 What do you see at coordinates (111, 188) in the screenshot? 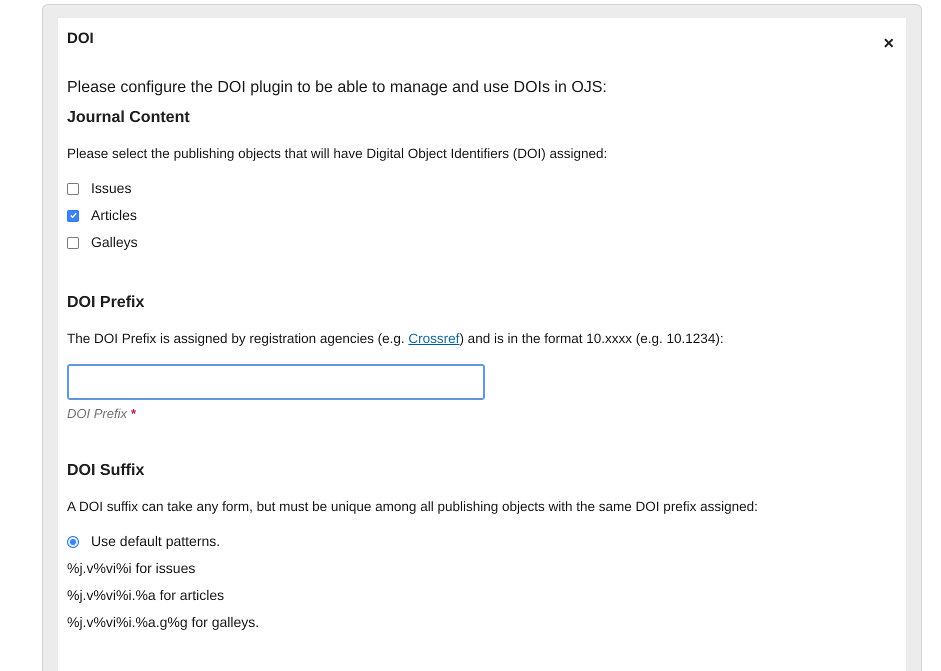
I see `checkbox-label: Issues` at bounding box center [111, 188].